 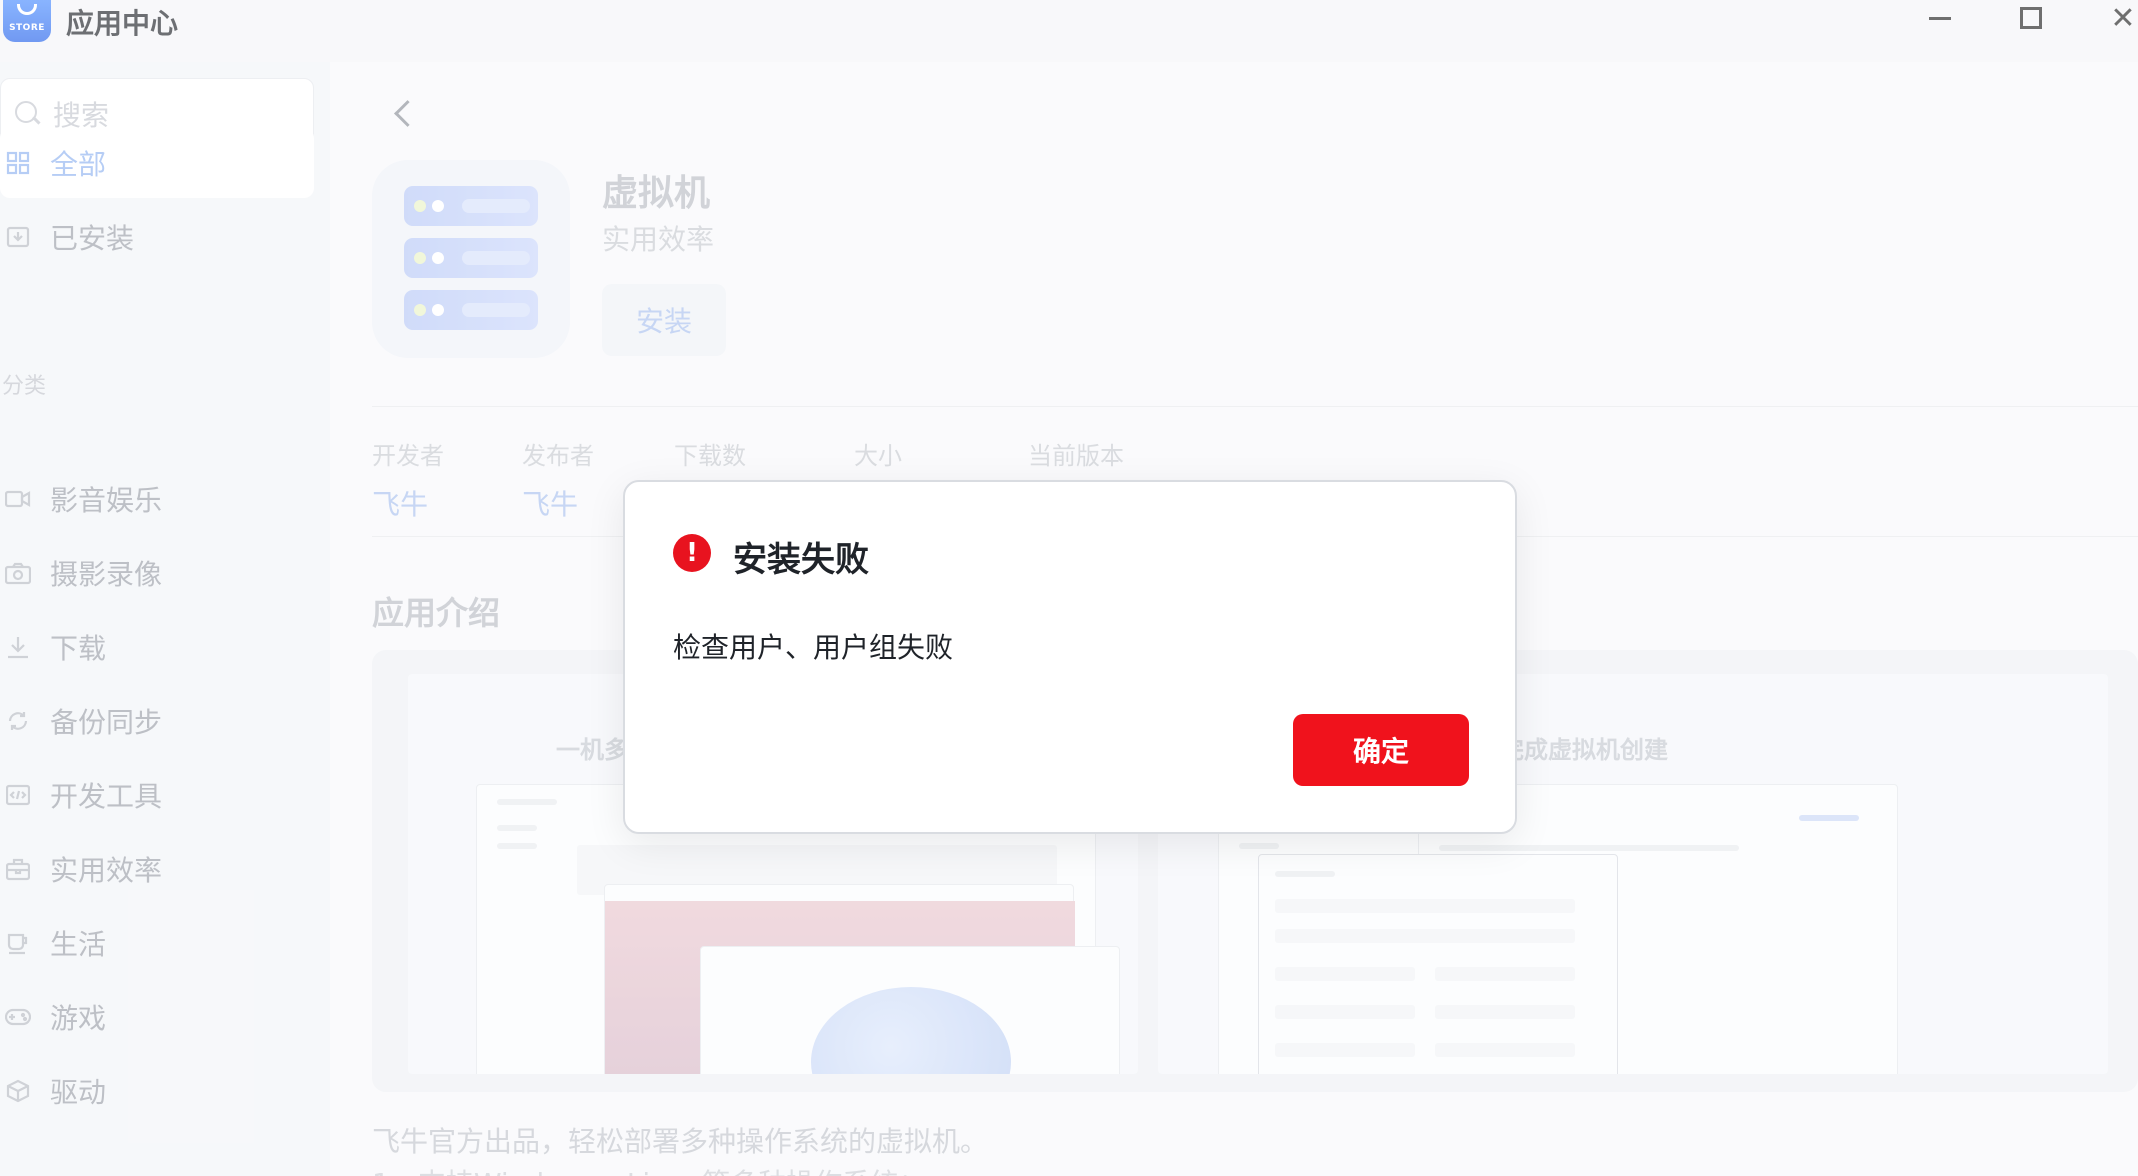 What do you see at coordinates (692, 553) in the screenshot?
I see `error-icon: !` at bounding box center [692, 553].